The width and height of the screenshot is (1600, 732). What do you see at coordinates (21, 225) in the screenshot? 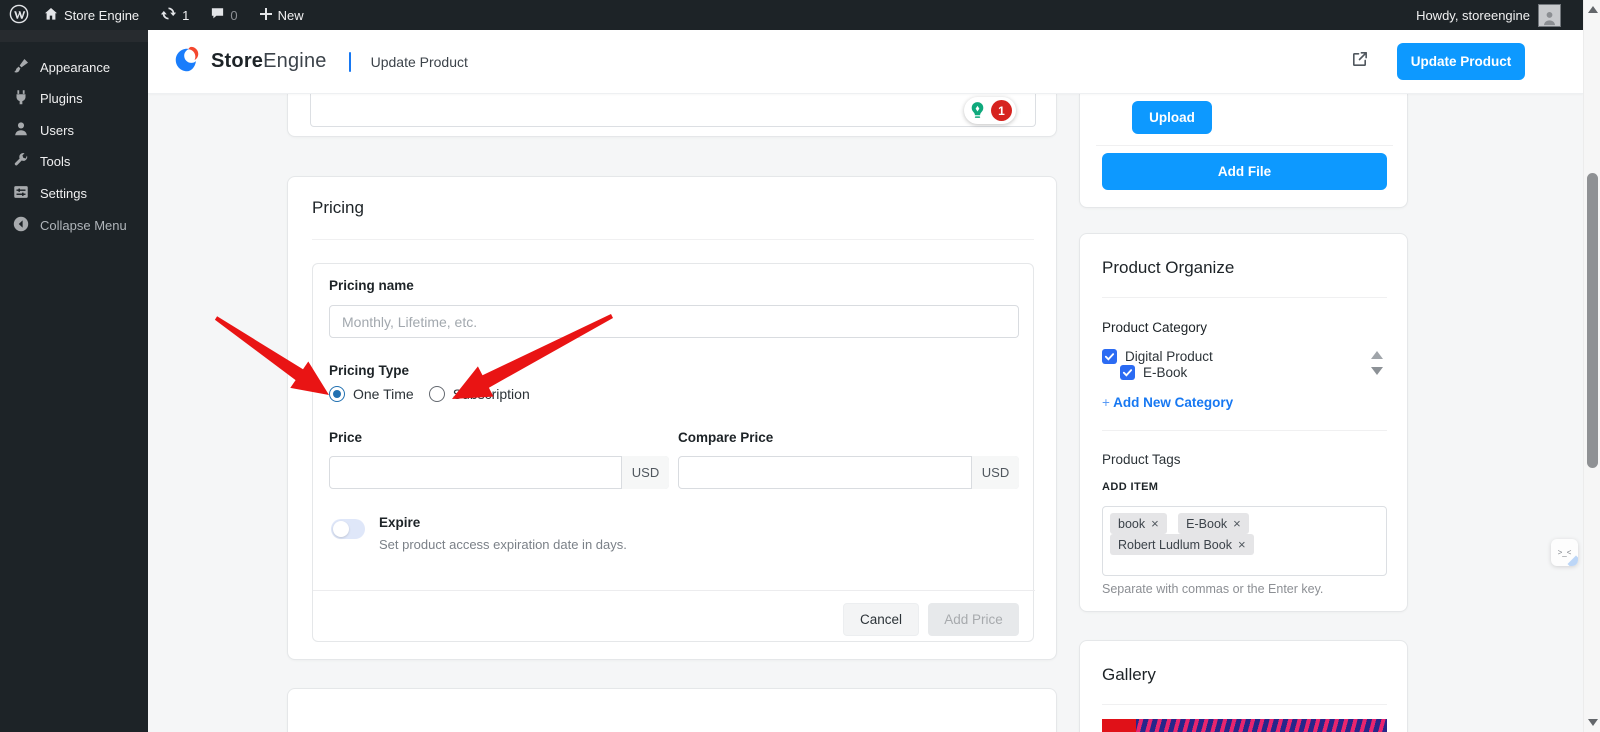
I see `collapse-icon` at bounding box center [21, 225].